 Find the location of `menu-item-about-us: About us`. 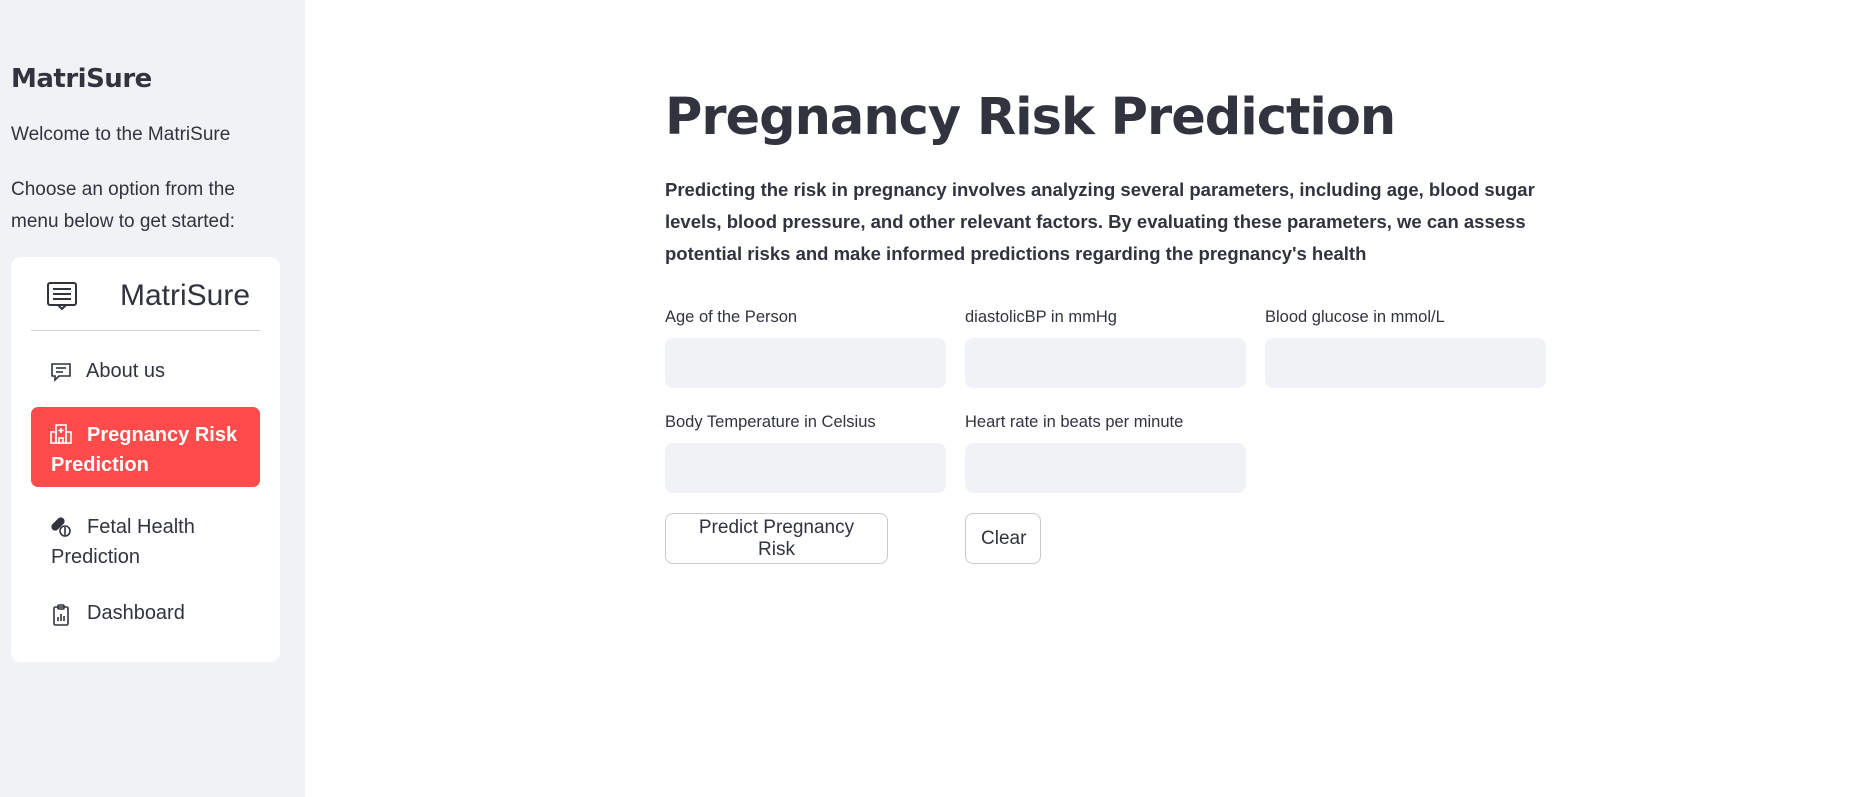

menu-item-about-us: About us is located at coordinates (145, 372).